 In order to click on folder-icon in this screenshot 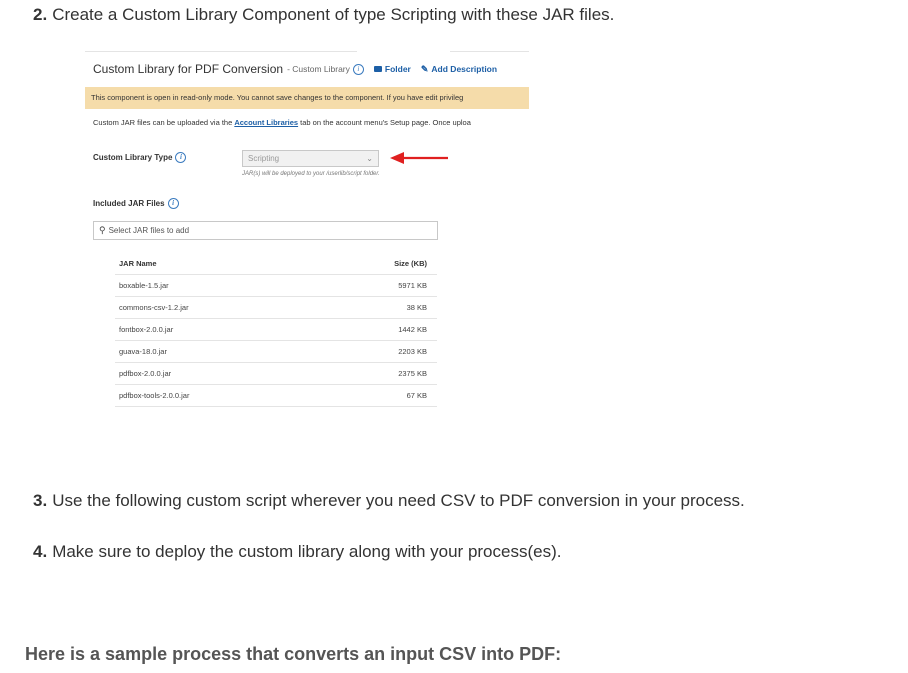, I will do `click(377, 69)`.